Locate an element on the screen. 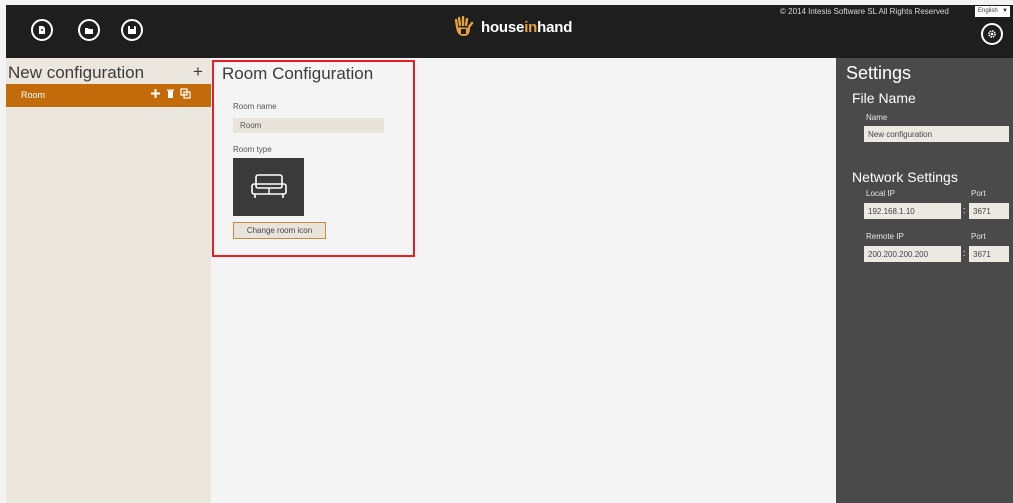  settings-title: Settings is located at coordinates (879, 73).